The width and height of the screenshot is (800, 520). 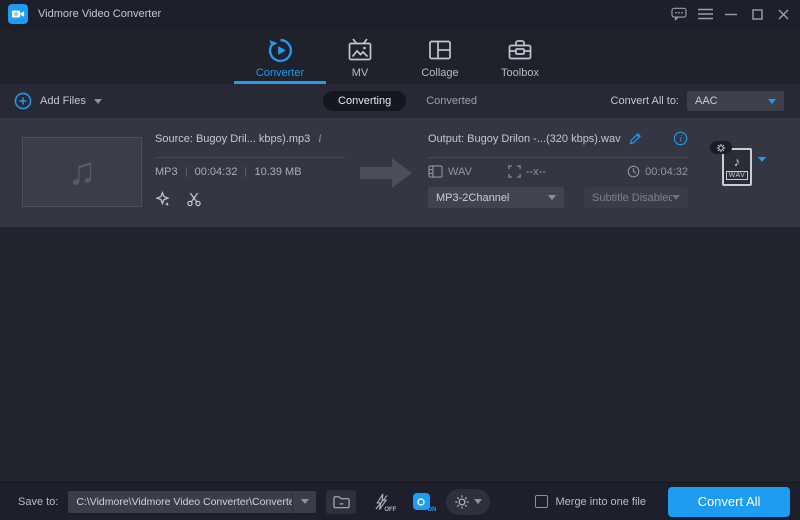 I want to click on source-line: Source: Bugoy Dril... kbps).mp3 i, so click(x=238, y=138).